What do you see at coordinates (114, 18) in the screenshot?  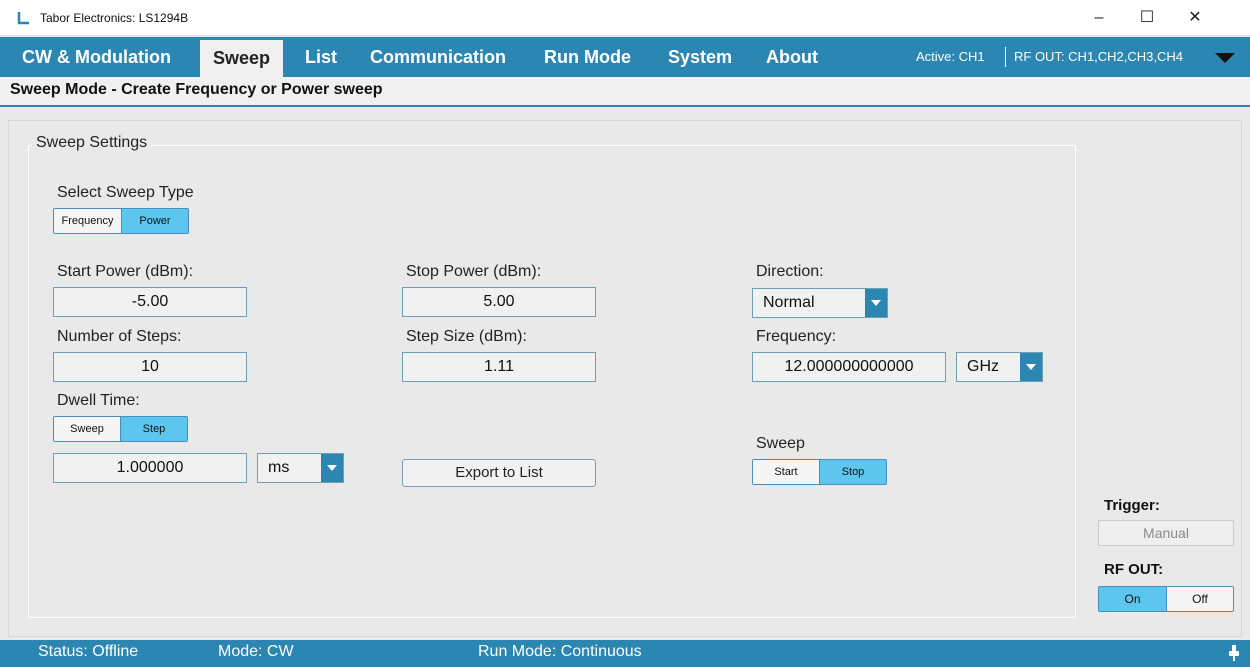 I see `window-title: Tabor Electronics: LS1294B` at bounding box center [114, 18].